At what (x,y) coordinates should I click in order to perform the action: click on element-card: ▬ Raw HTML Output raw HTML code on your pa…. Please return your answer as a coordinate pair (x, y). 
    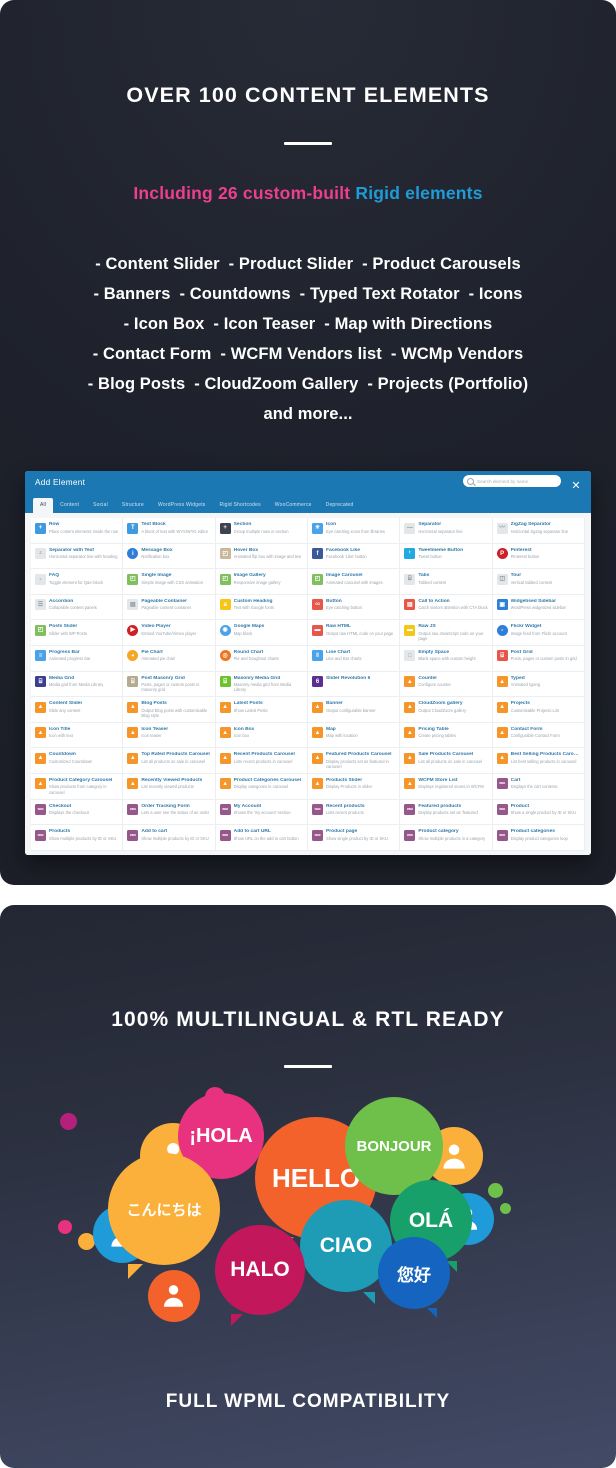
    Looking at the image, I should click on (354, 633).